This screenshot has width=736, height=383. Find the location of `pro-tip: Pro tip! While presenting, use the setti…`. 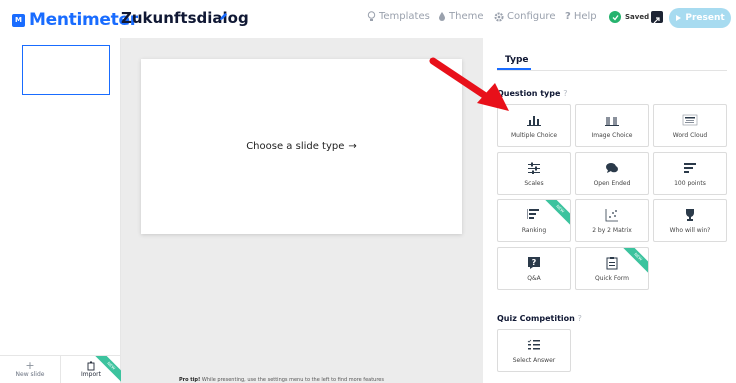

pro-tip: Pro tip! While presenting, use the setti… is located at coordinates (281, 380).